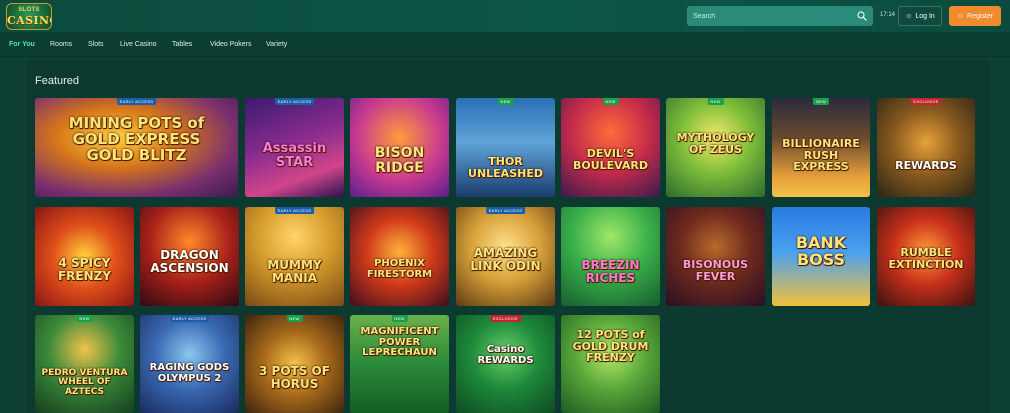 This screenshot has height=413, width=1010. Describe the element at coordinates (926, 165) in the screenshot. I see `game-title: REWARDS` at that location.